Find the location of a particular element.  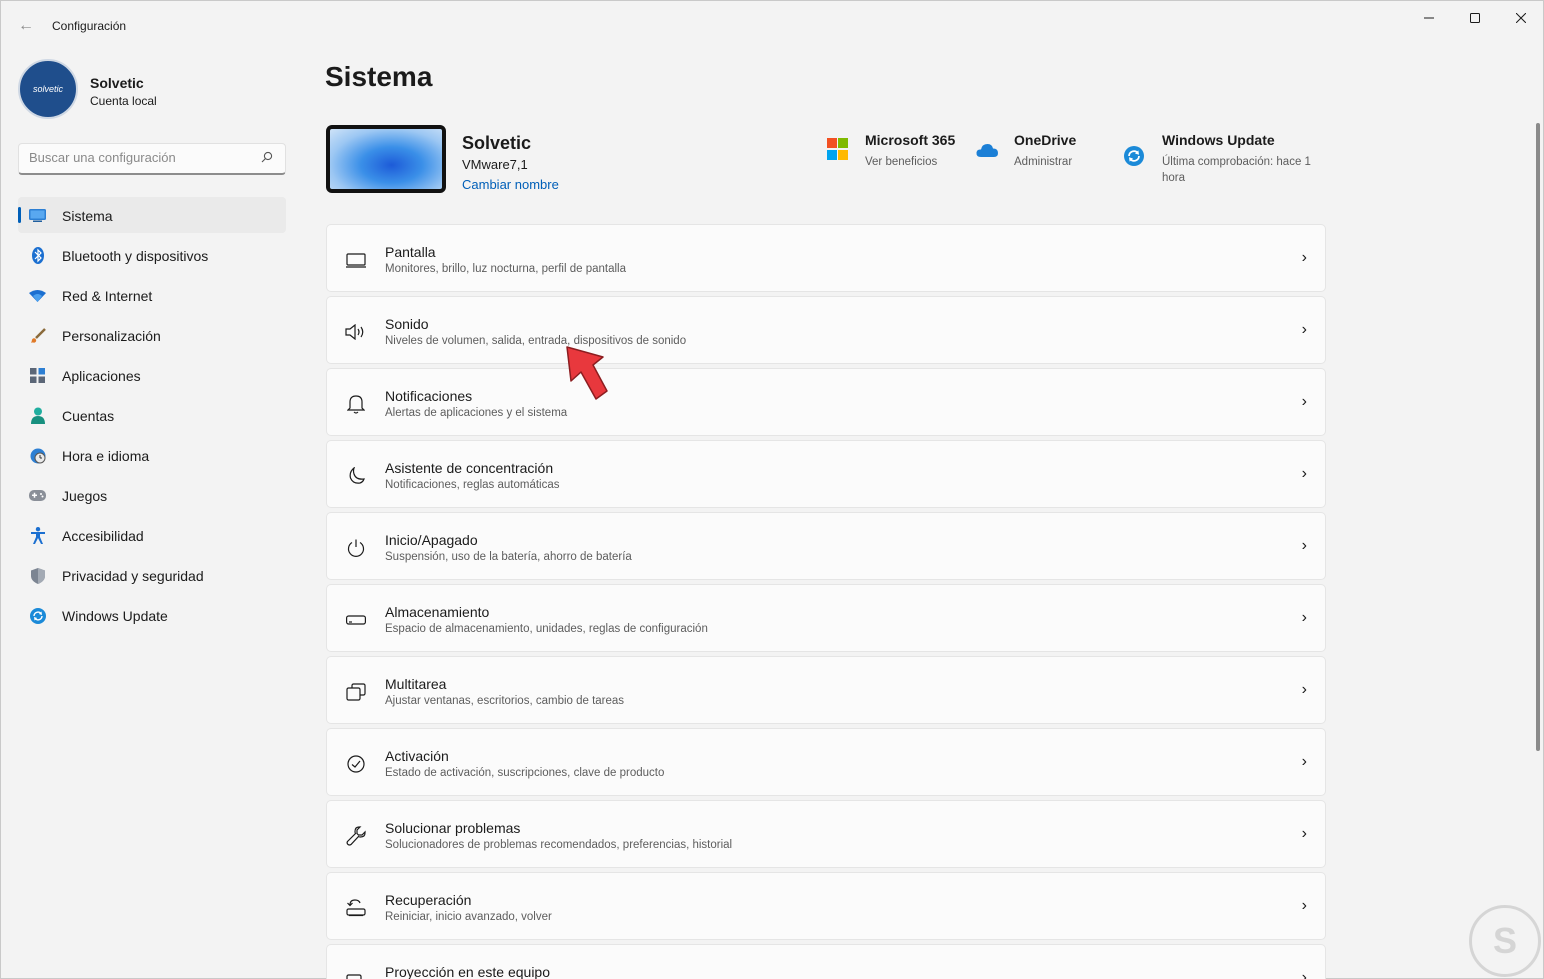

sidebar-item-label: Sistema is located at coordinates (87, 216).